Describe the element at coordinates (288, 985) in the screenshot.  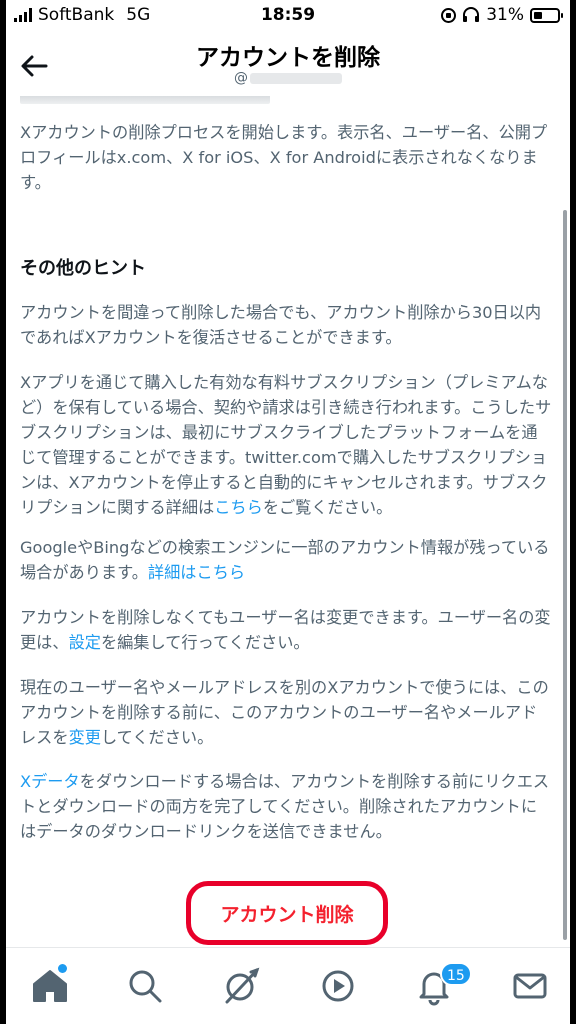
I see `bottom-nav-bar: 15` at that location.